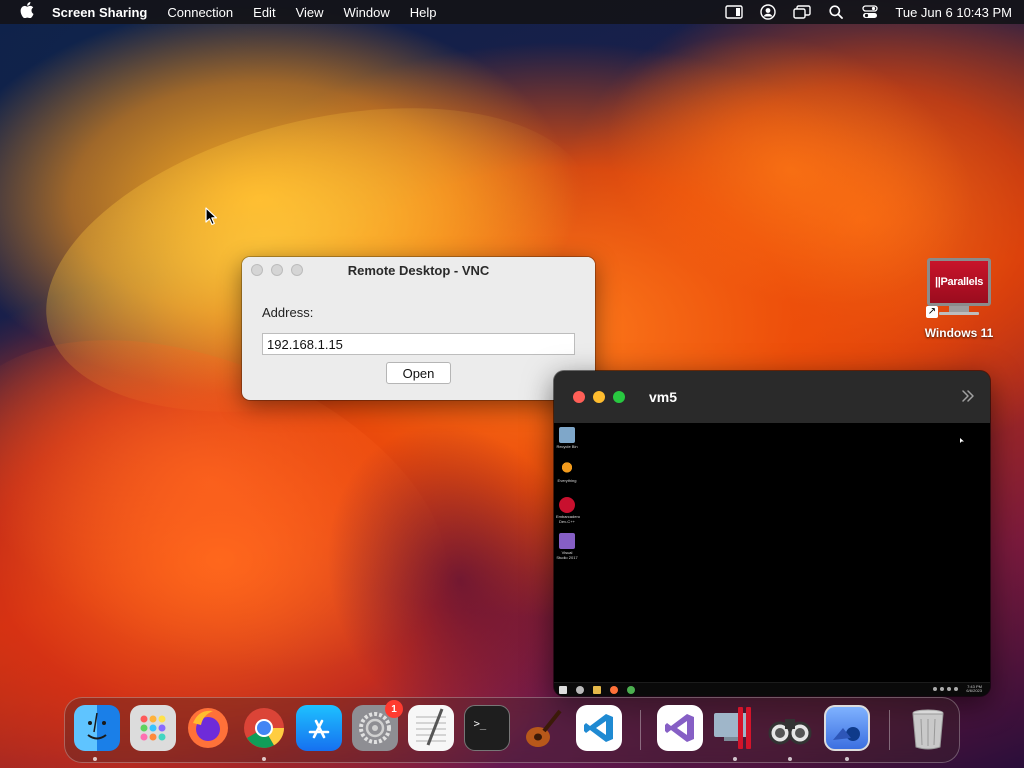 The height and width of the screenshot is (768, 1024). I want to click on spotlight-search-icon, so click(836, 12).